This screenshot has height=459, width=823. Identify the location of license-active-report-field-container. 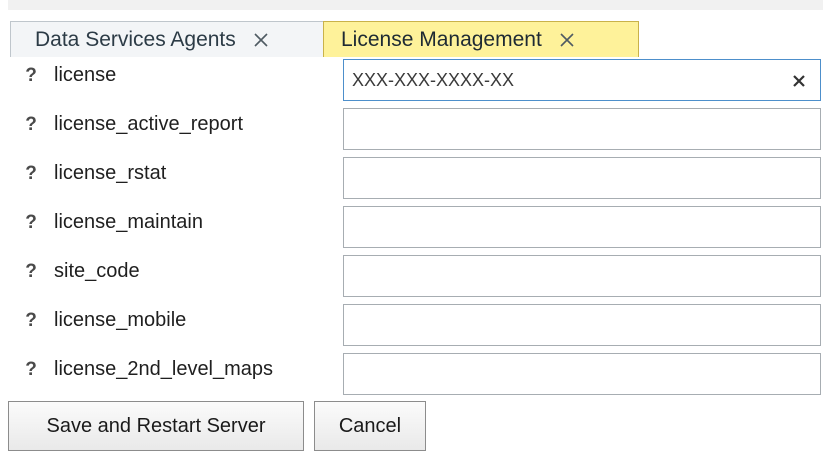
(582, 129).